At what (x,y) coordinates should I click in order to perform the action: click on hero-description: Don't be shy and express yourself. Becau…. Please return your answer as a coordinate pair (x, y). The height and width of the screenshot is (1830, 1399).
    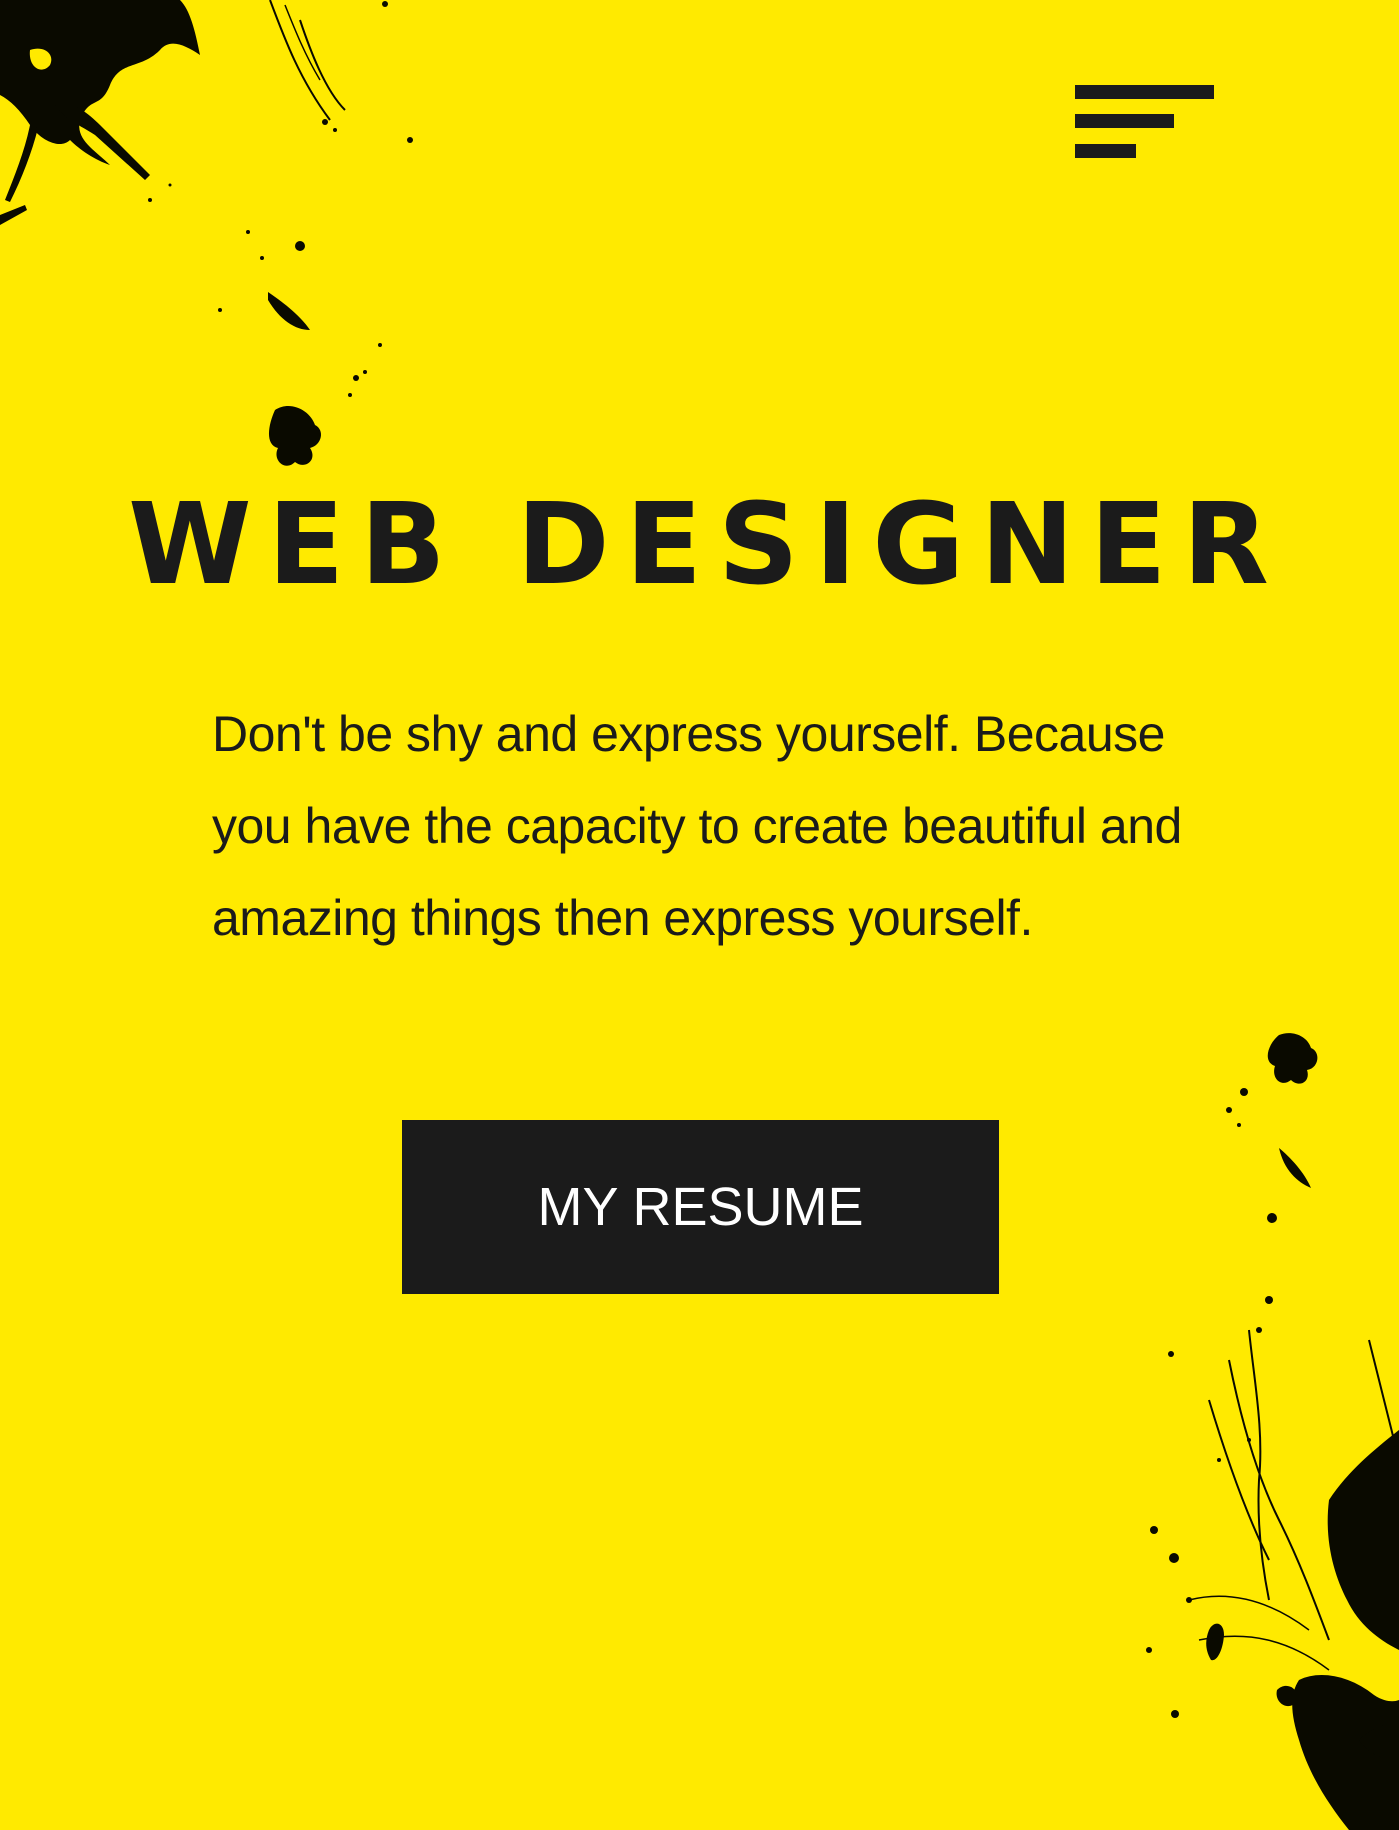
    Looking at the image, I should click on (697, 826).